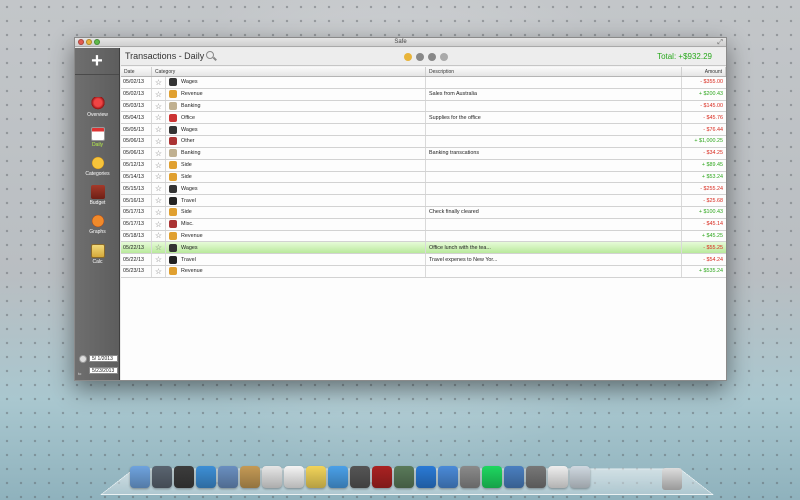 This screenshot has height=500, width=800. What do you see at coordinates (554, 118) in the screenshot?
I see `row-description: Supplies for the office` at bounding box center [554, 118].